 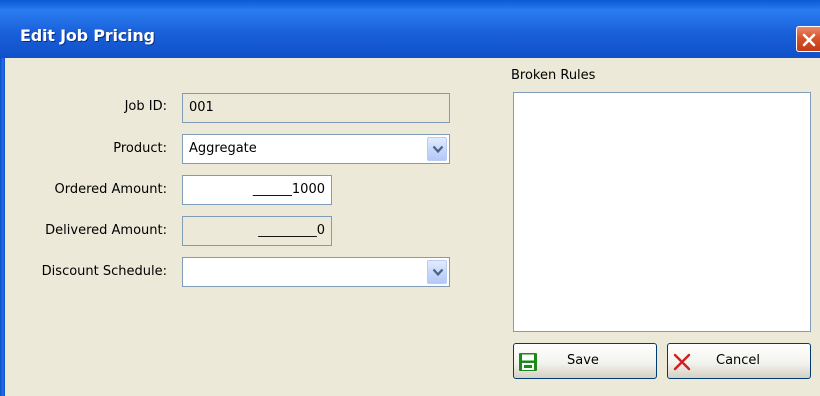 What do you see at coordinates (104, 271) in the screenshot?
I see `discount-schedule-label: Discount Schedule:` at bounding box center [104, 271].